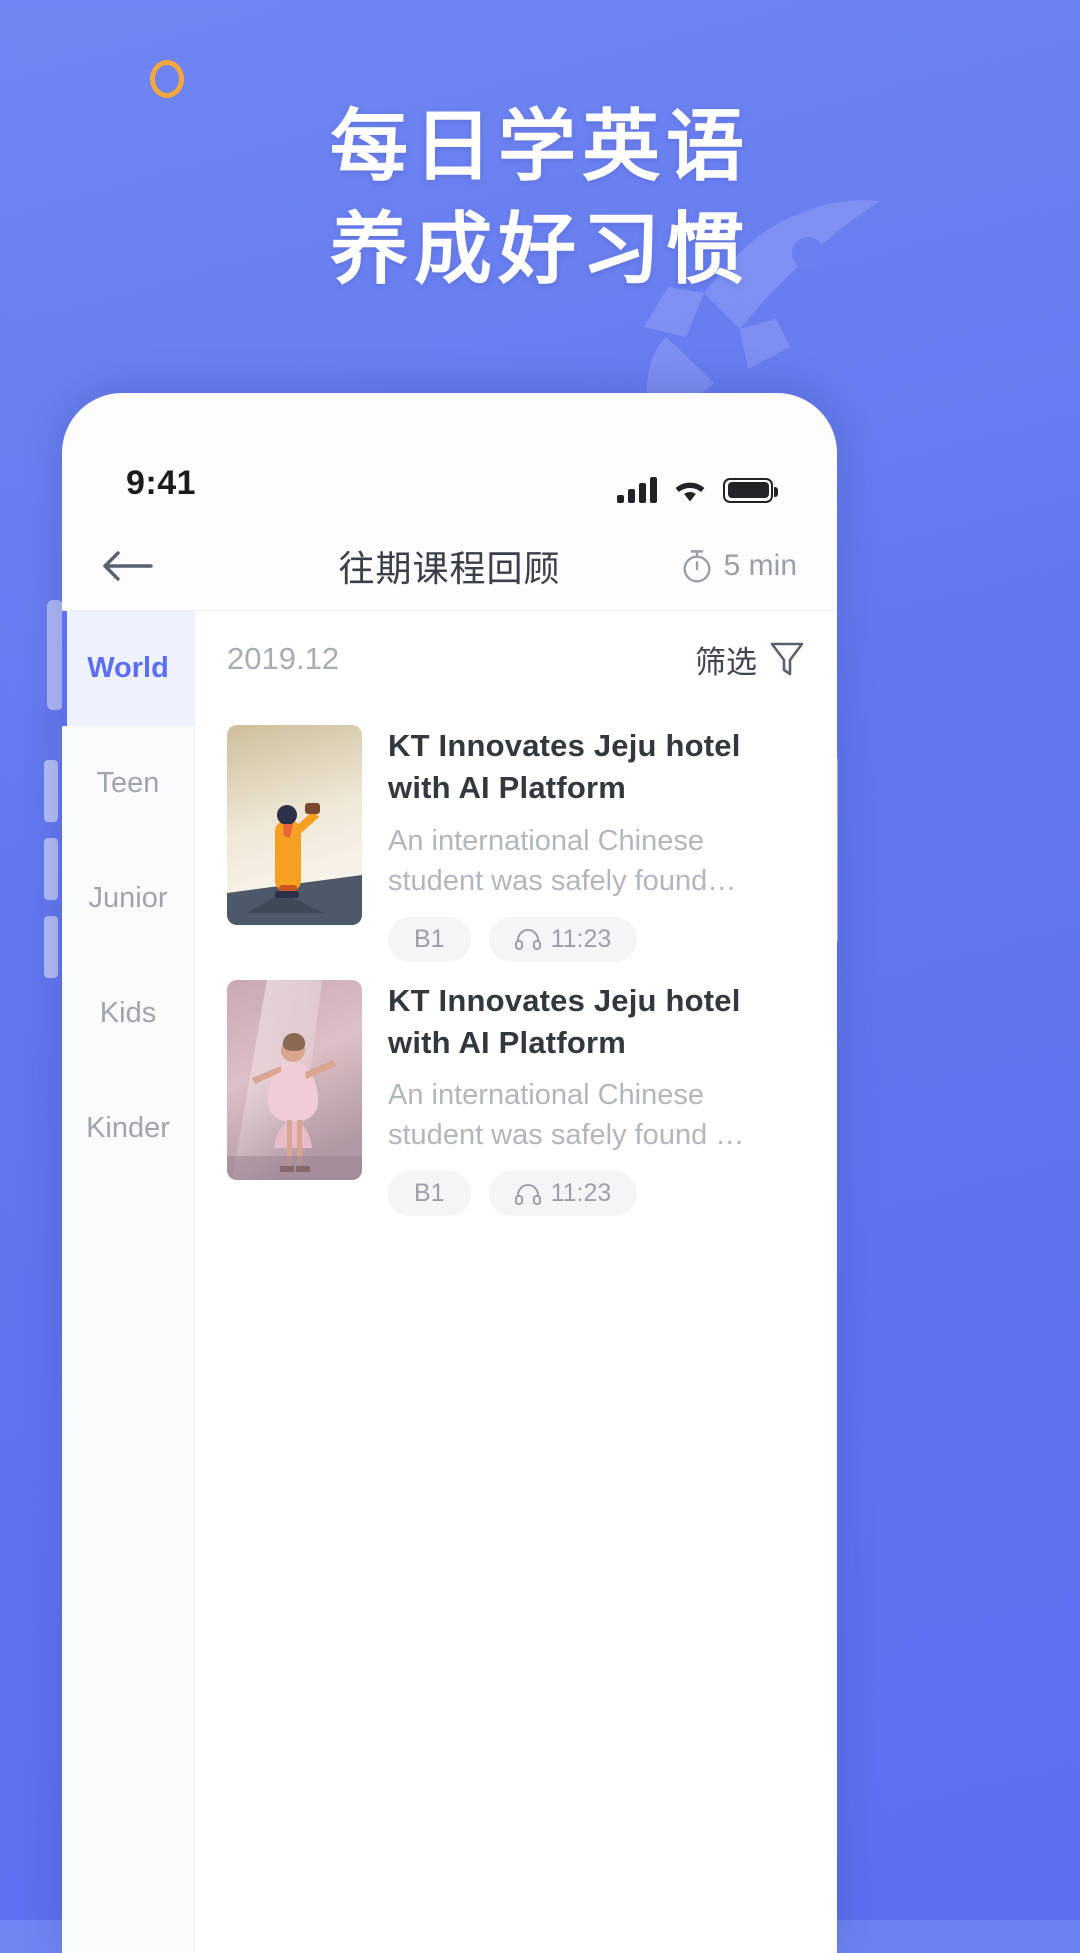  Describe the element at coordinates (540, 198) in the screenshot. I see `page-title: 每日学英语 养成好习惯` at that location.